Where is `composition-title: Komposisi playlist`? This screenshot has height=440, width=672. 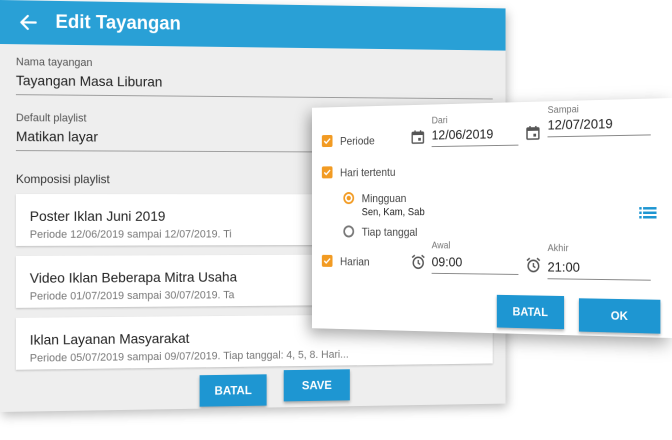 composition-title: Komposisi playlist is located at coordinates (62, 179).